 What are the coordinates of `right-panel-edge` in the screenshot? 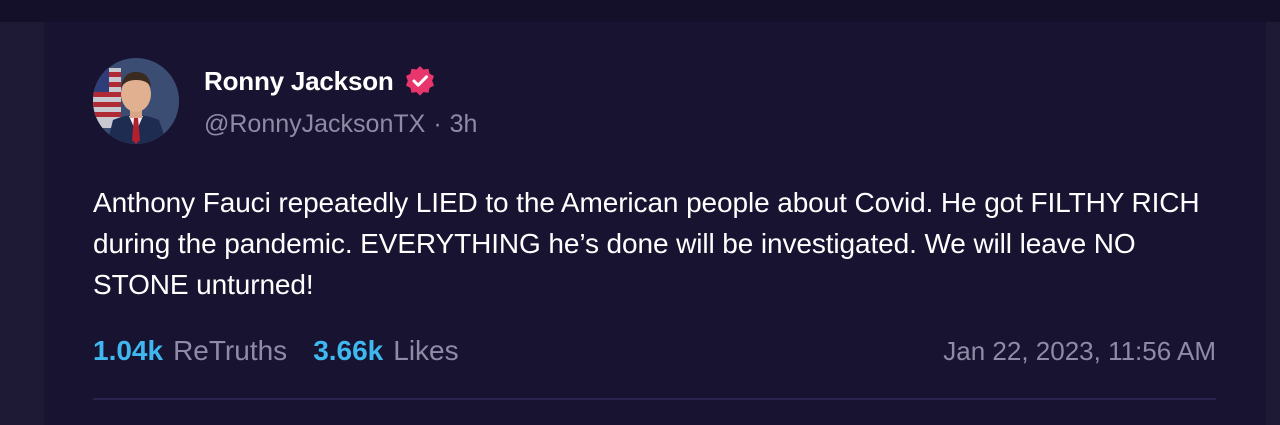 It's located at (1273, 223).